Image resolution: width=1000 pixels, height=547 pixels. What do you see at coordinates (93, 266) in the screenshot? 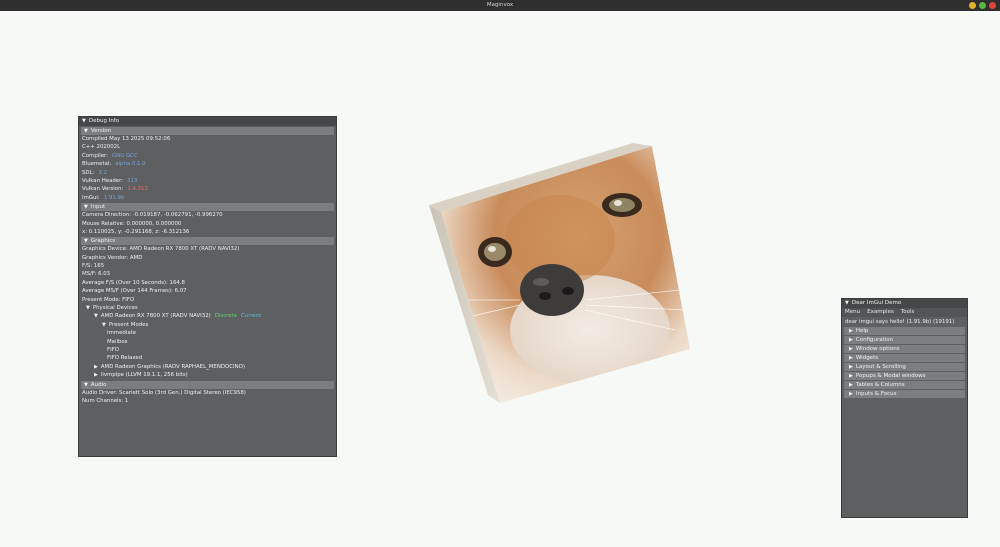
I see `fps-text: F/S: 165` at bounding box center [93, 266].